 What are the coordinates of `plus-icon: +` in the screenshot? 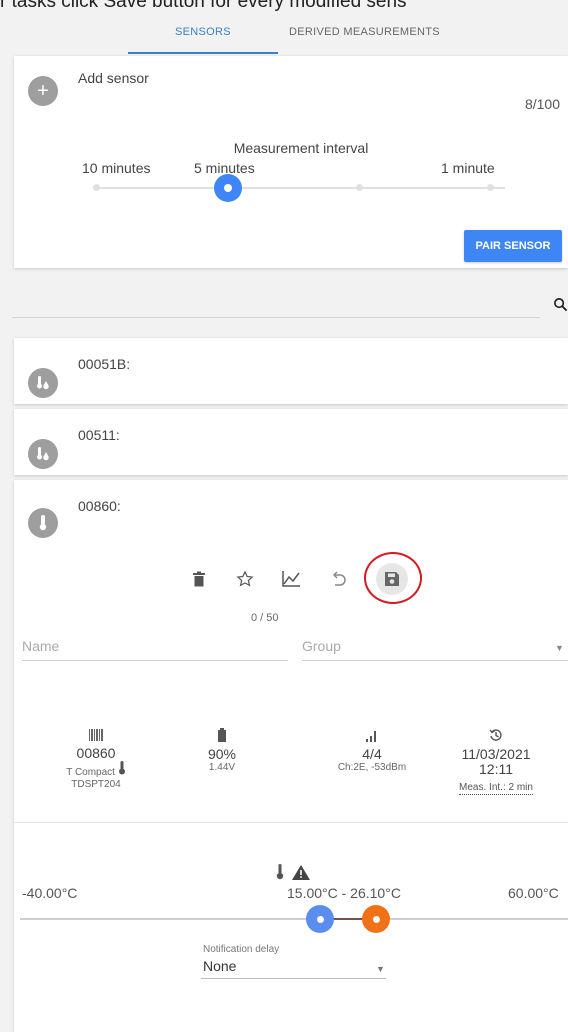 It's located at (43, 90).